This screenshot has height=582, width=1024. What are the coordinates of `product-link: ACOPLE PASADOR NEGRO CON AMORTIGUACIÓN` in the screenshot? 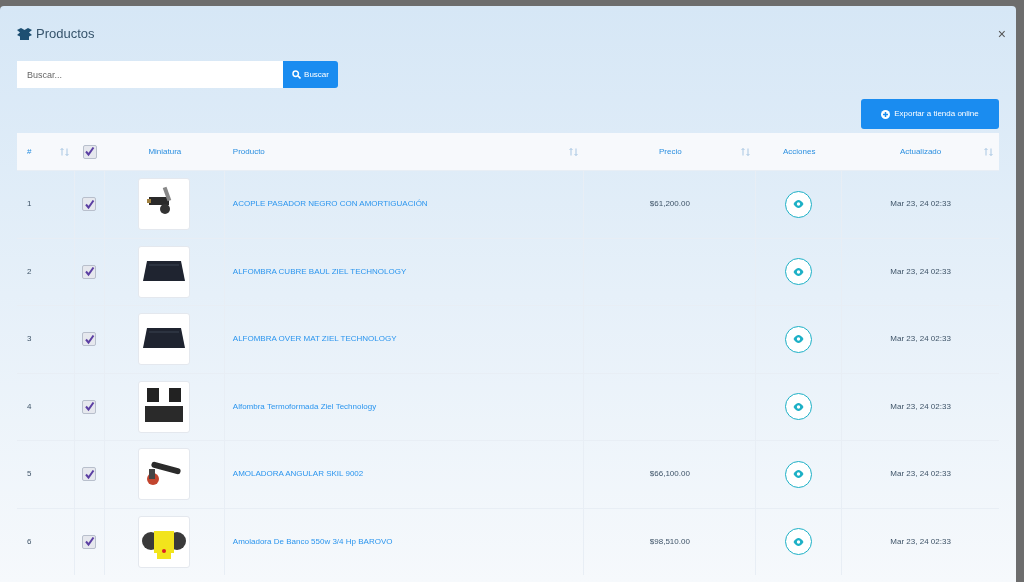 It's located at (330, 204).